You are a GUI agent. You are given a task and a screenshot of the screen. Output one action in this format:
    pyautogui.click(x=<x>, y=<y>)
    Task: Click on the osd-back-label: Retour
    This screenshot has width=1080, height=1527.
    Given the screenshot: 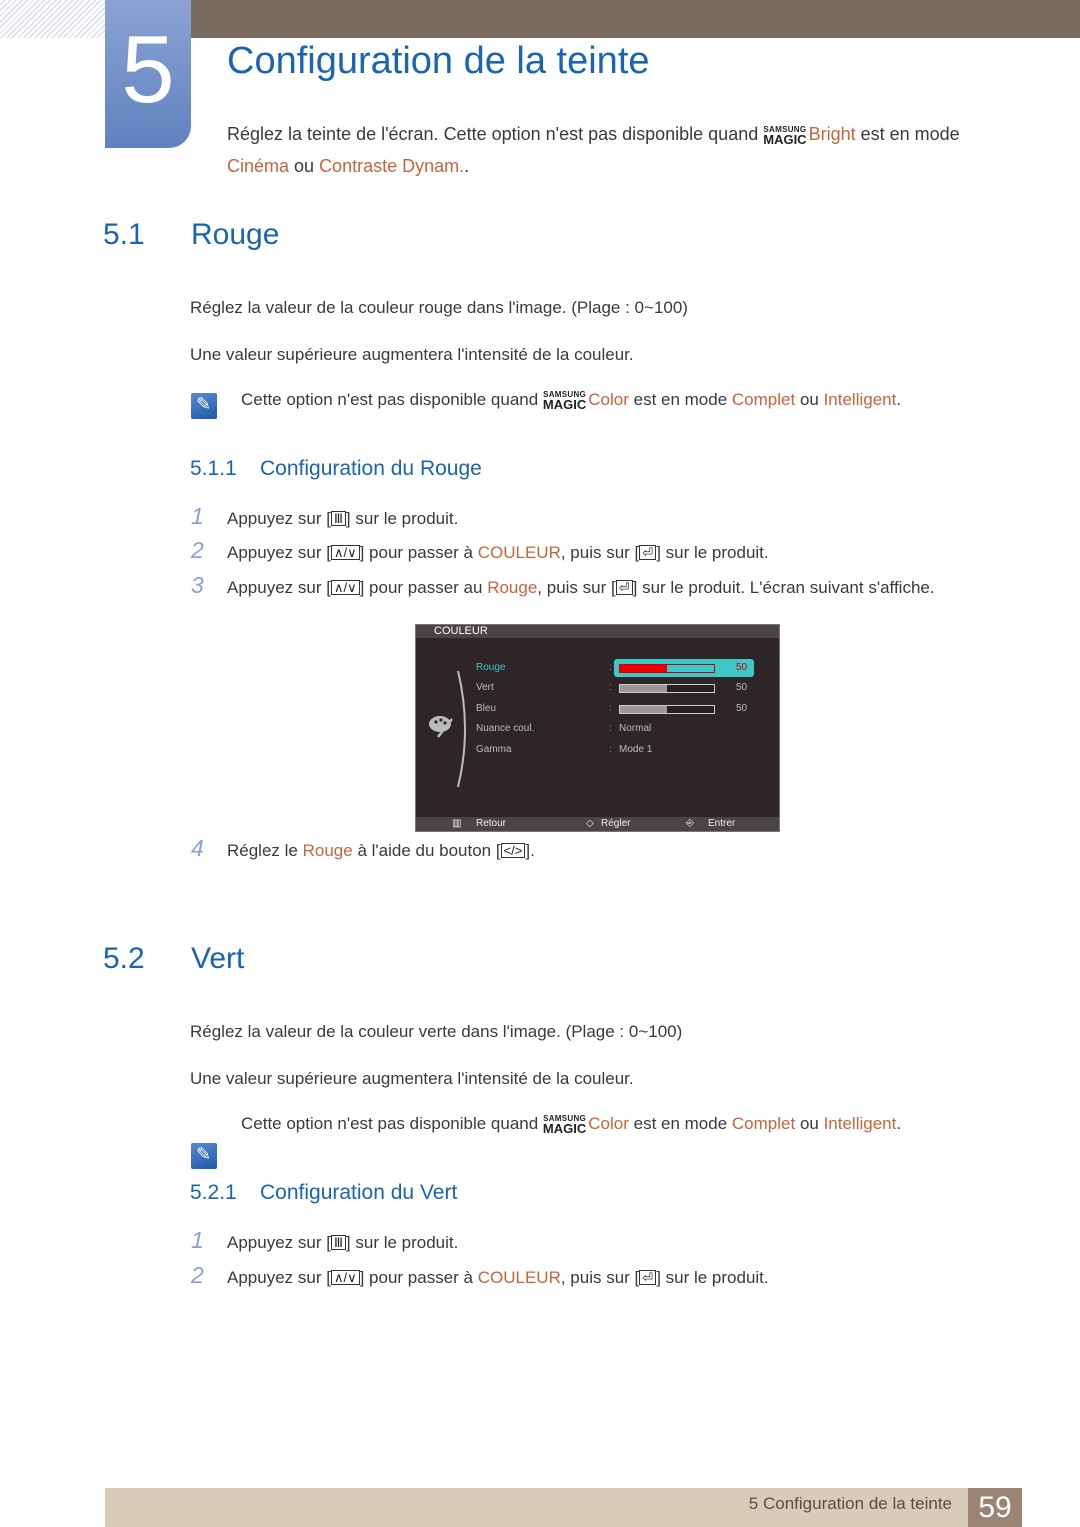 What is the action you would take?
    pyautogui.click(x=491, y=824)
    